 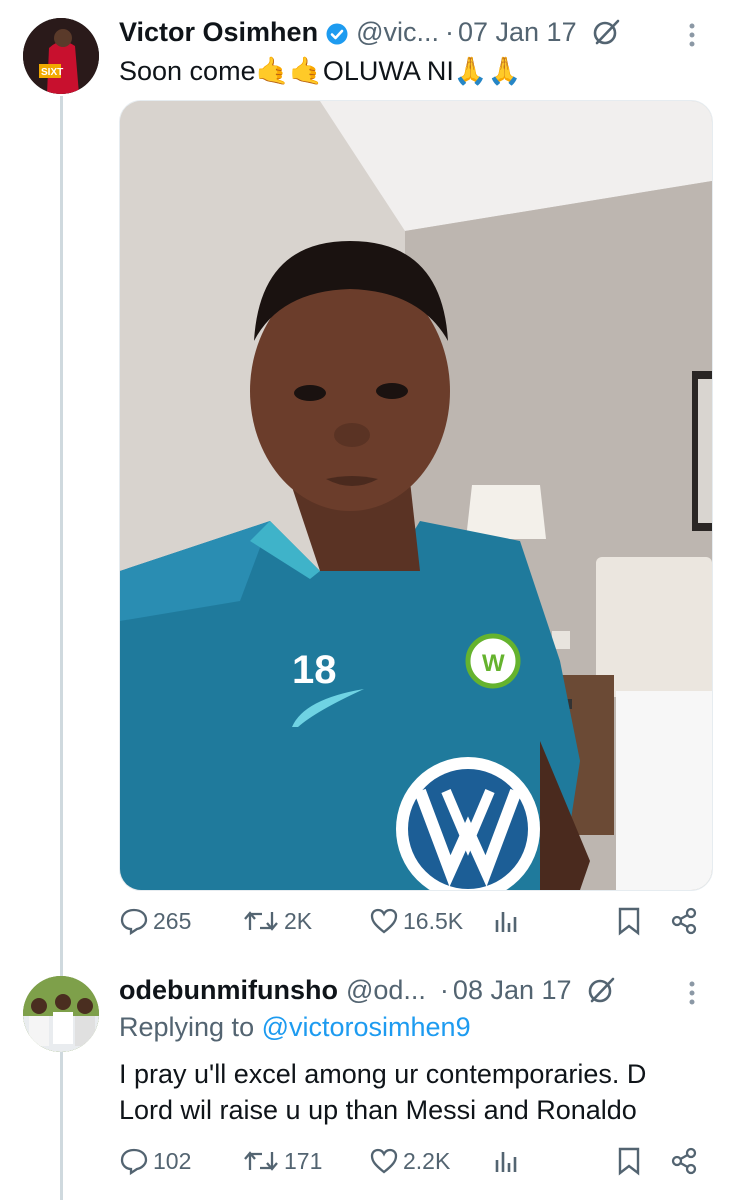 I want to click on share-button, so click(x=684, y=921).